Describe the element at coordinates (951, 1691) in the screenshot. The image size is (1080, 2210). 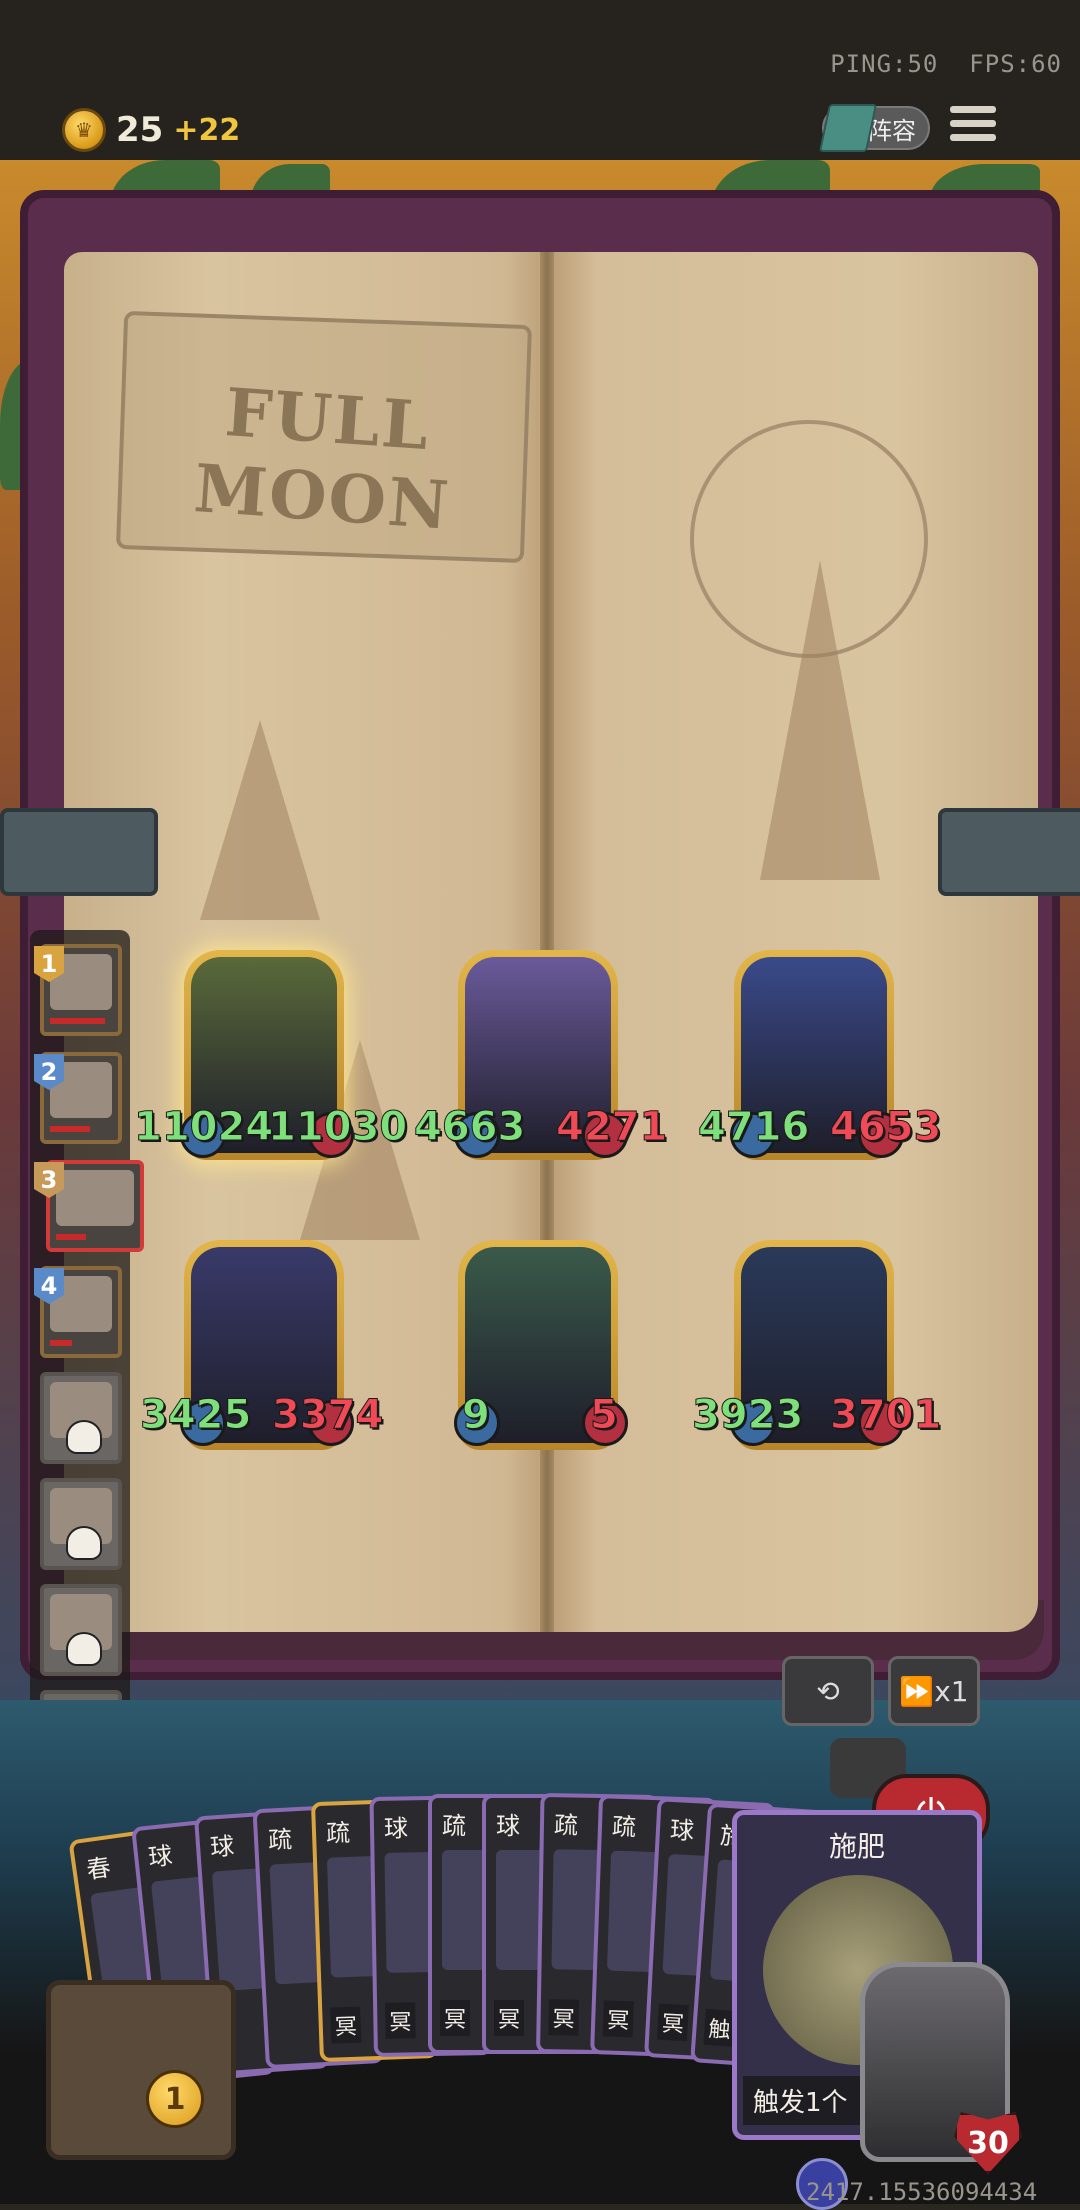
I see `speed-label: x1` at that location.